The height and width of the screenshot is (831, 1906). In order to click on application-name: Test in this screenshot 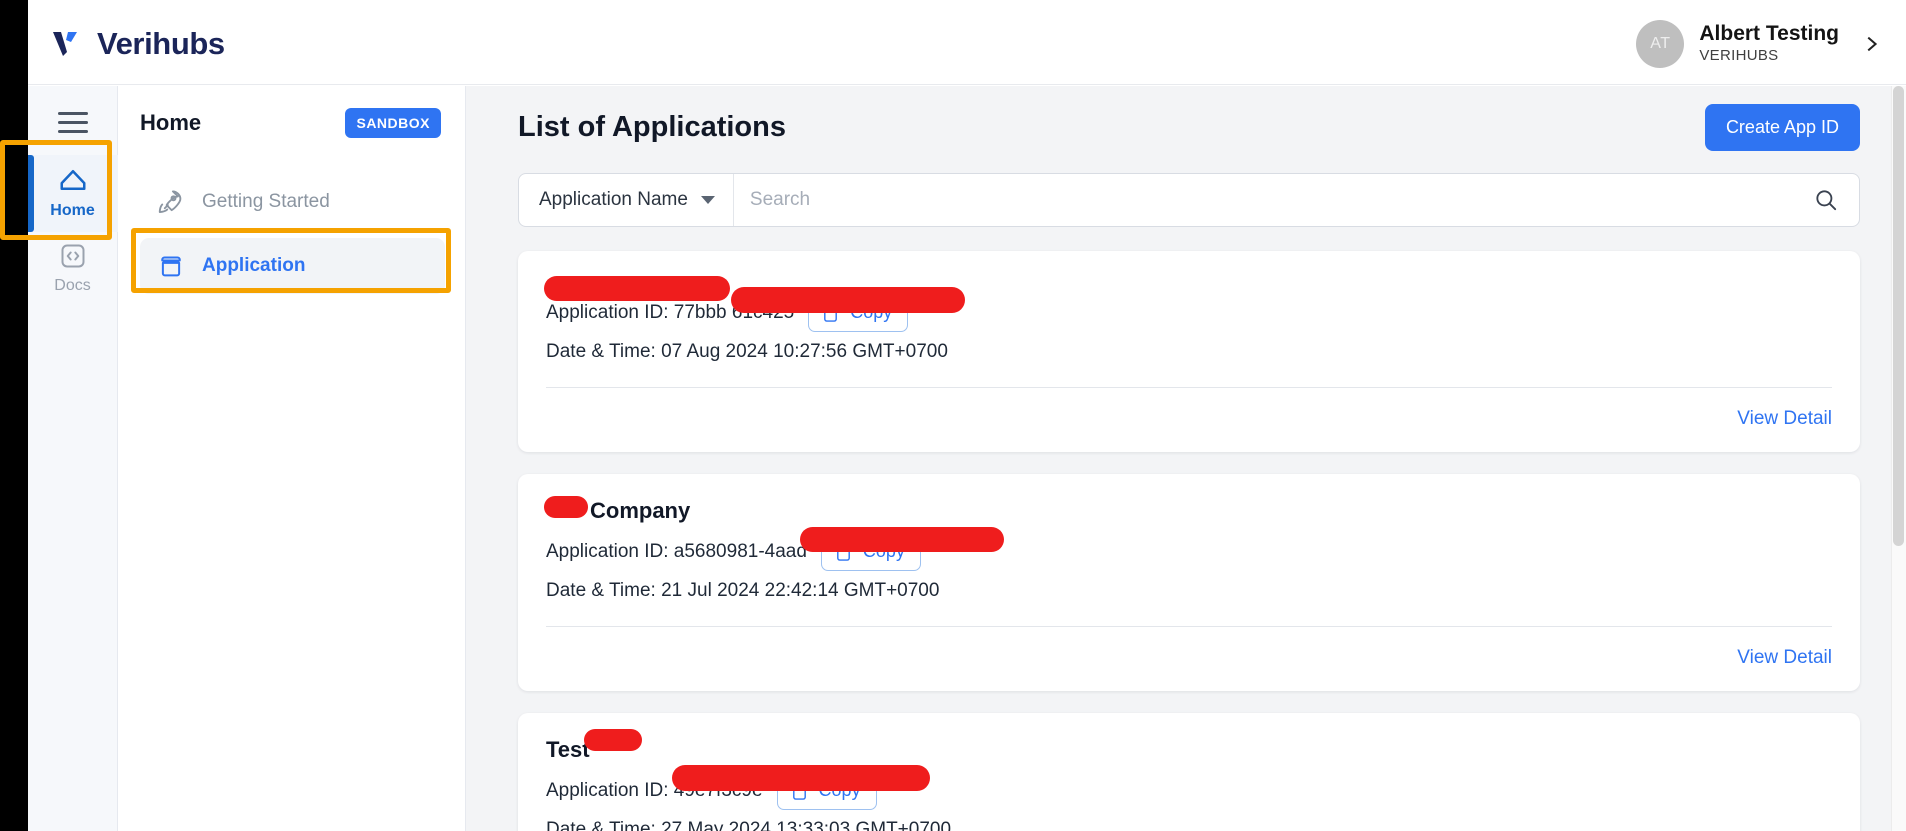, I will do `click(594, 746)`.